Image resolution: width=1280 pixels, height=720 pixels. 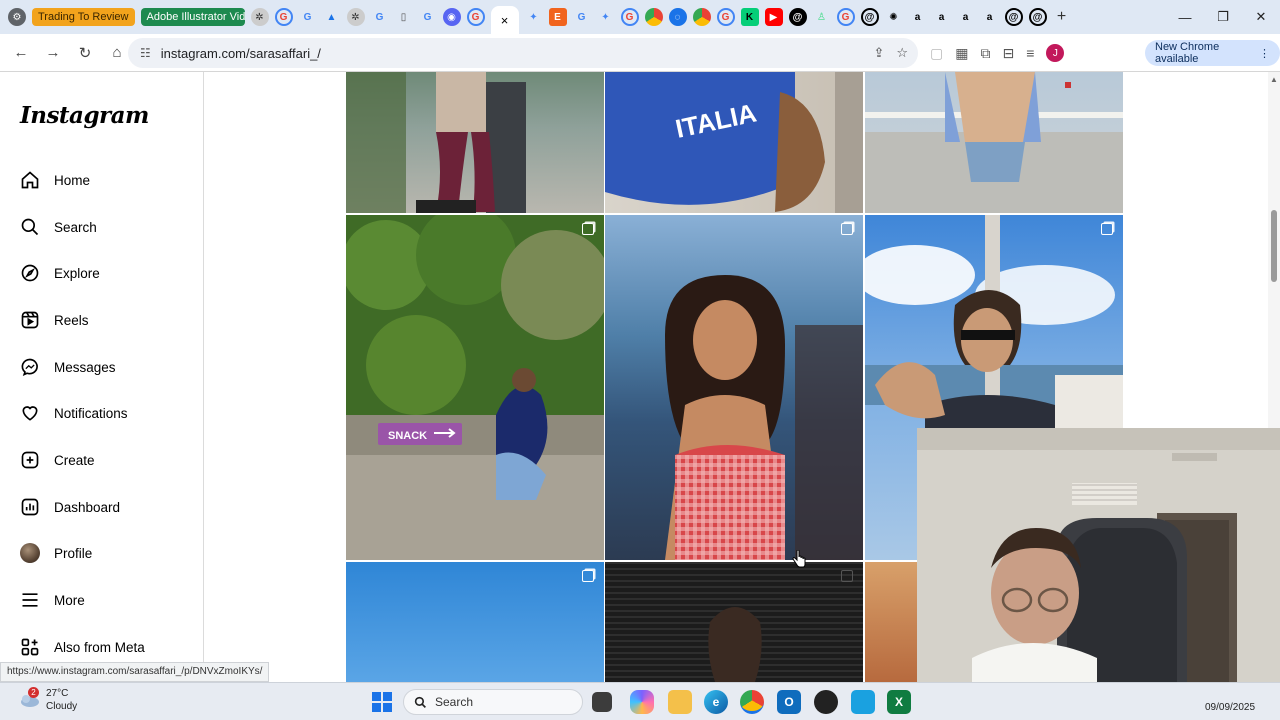 What do you see at coordinates (902, 53) in the screenshot?
I see `bookmark-star-icon: ☆` at bounding box center [902, 53].